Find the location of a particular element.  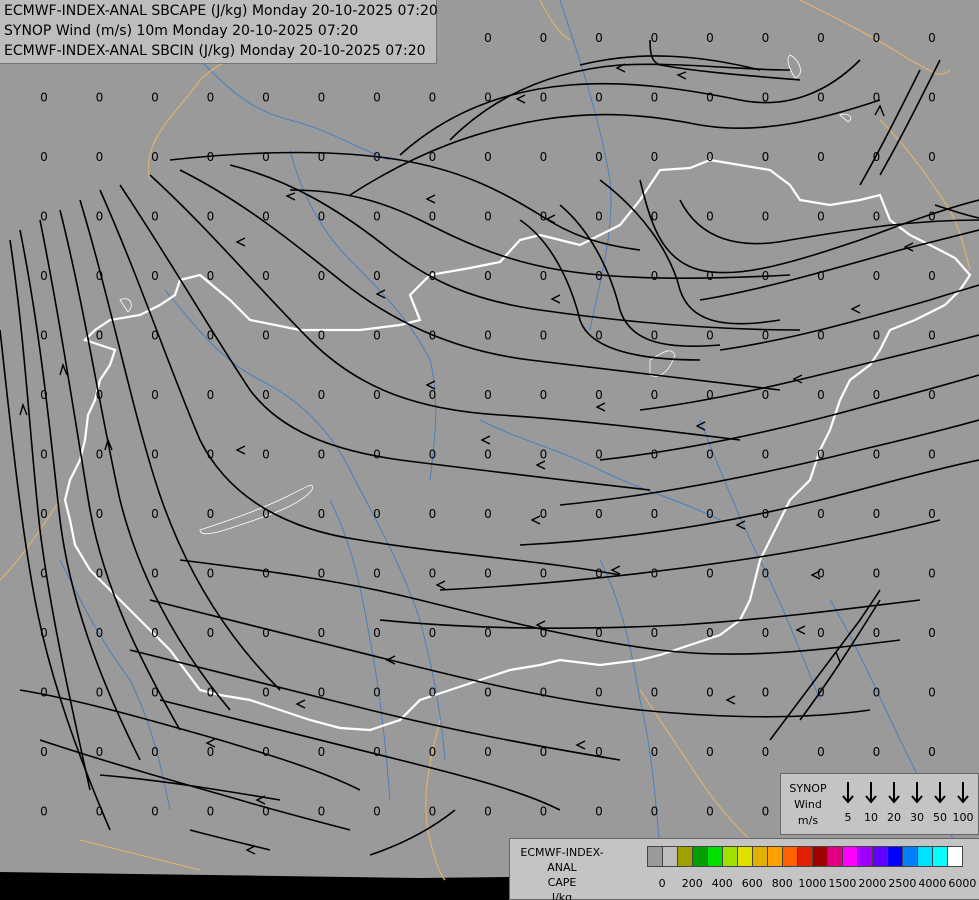

cape-scale-label: 2500 is located at coordinates (902, 883).